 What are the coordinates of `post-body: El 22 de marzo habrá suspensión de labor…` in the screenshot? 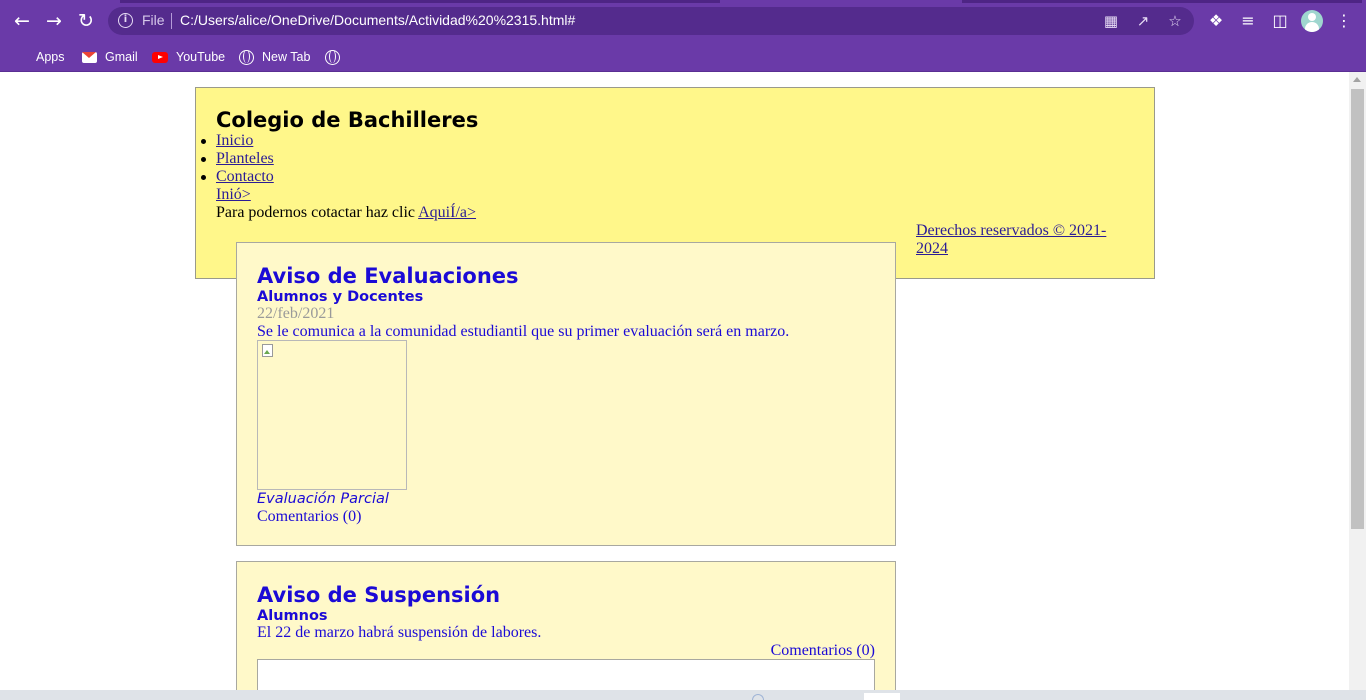 It's located at (399, 632).